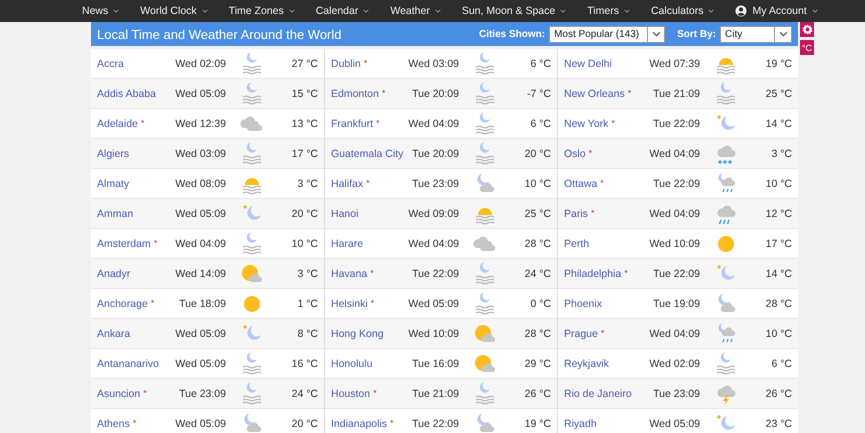 This screenshot has width=865, height=433. I want to click on city-link: Algiers, so click(113, 154).